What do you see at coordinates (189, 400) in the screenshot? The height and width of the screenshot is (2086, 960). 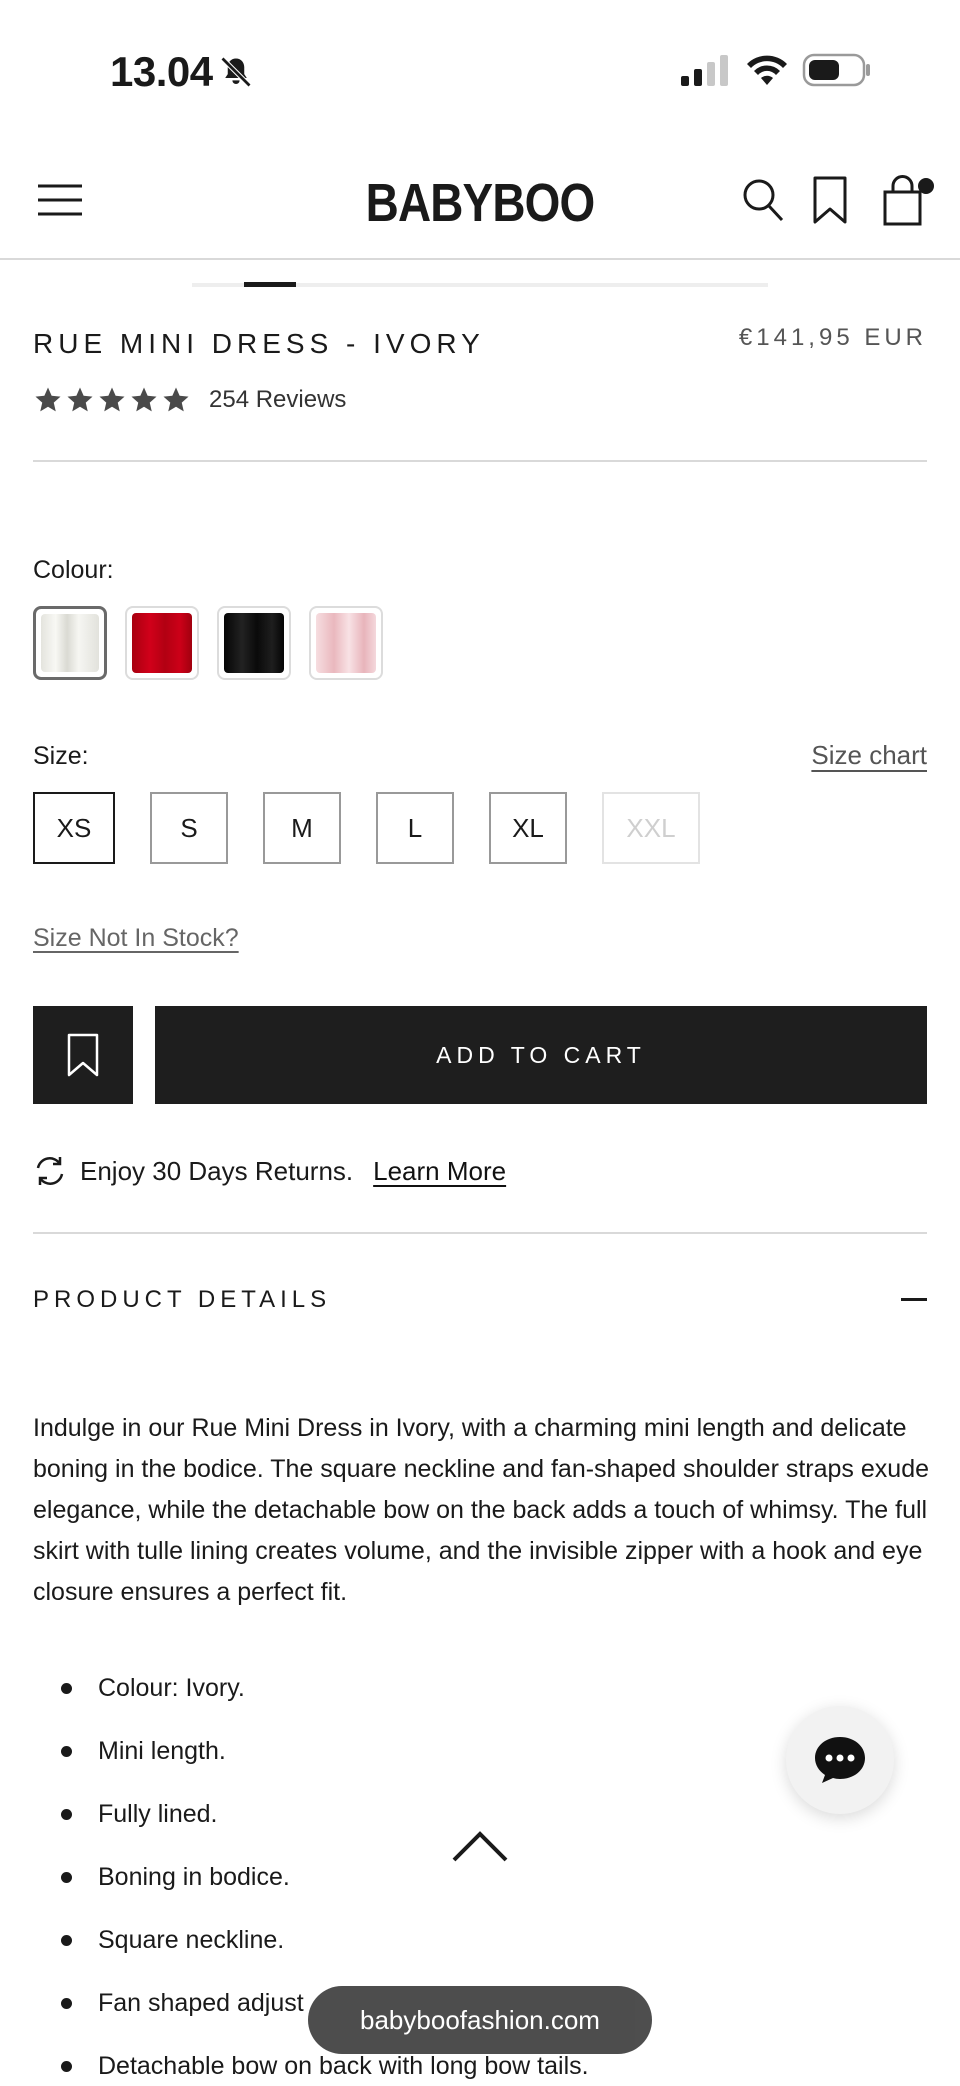 I see `product-rating: 254 Reviews` at bounding box center [189, 400].